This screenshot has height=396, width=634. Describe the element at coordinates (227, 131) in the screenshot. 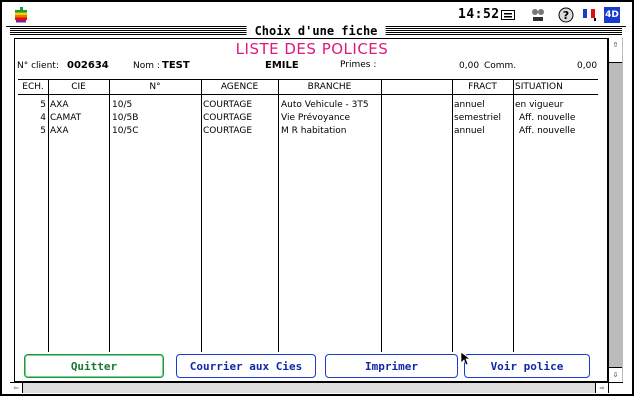

I see `row3-agence: COURTAGE` at that location.